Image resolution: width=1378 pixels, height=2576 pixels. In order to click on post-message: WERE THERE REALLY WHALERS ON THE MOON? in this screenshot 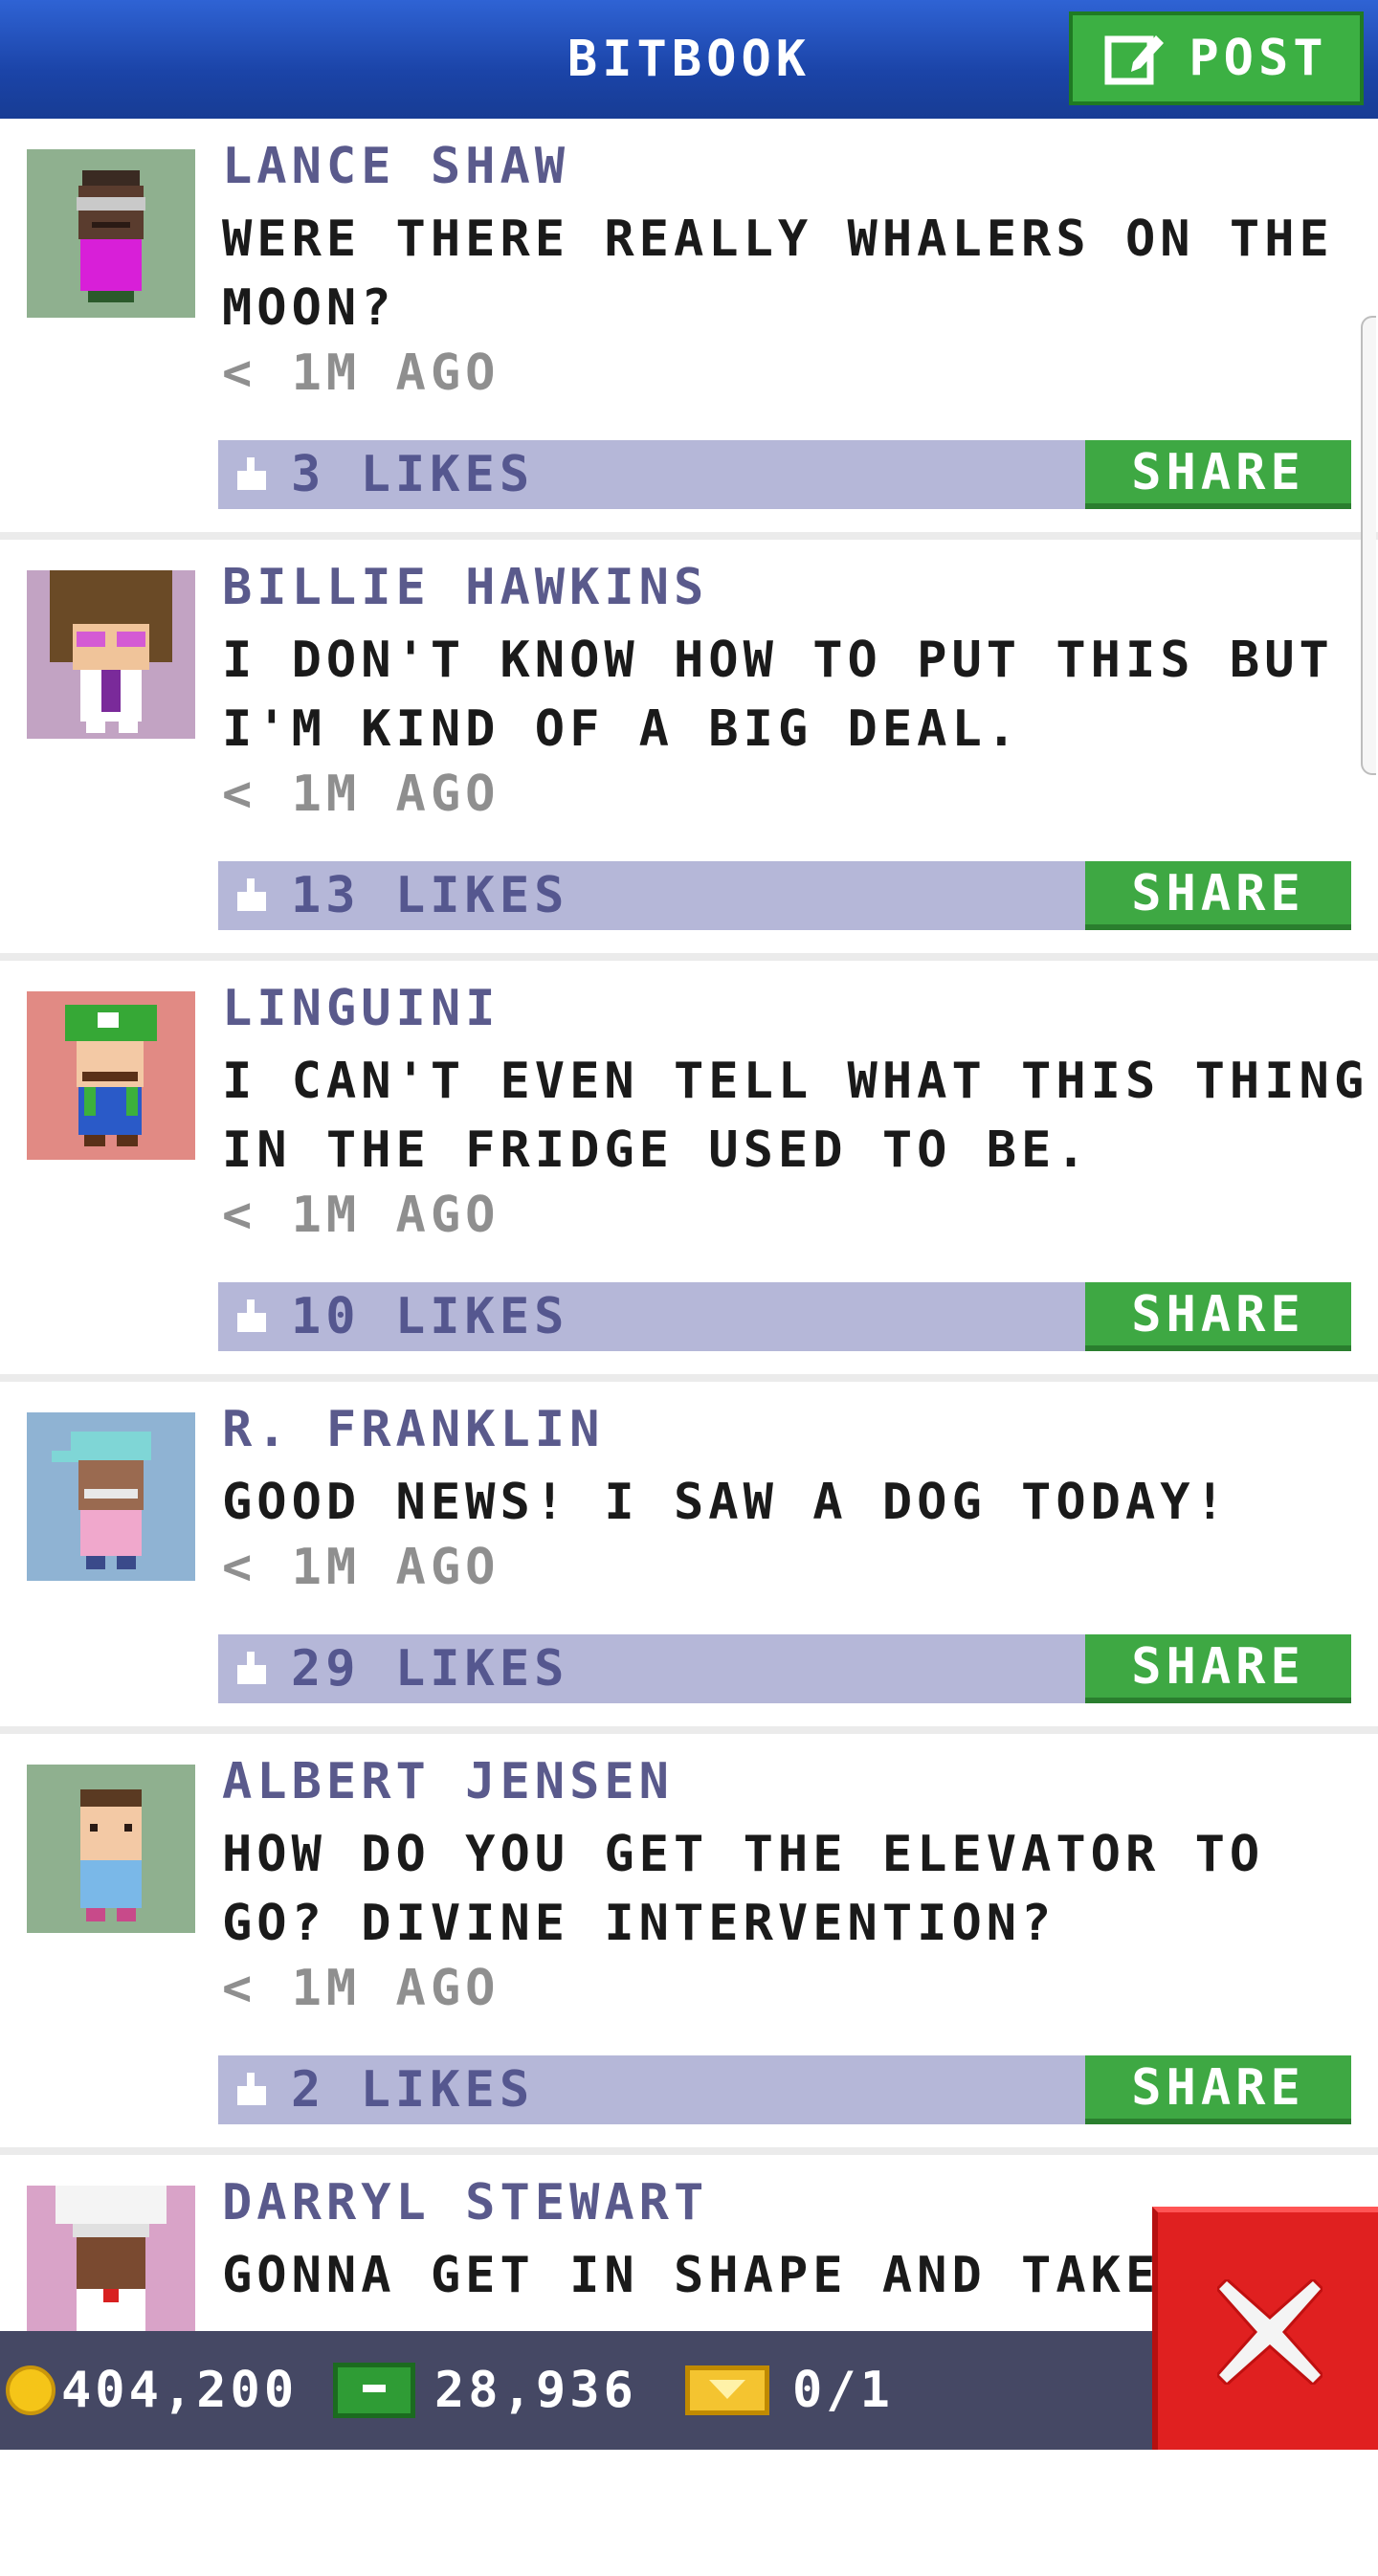, I will do `click(778, 274)`.